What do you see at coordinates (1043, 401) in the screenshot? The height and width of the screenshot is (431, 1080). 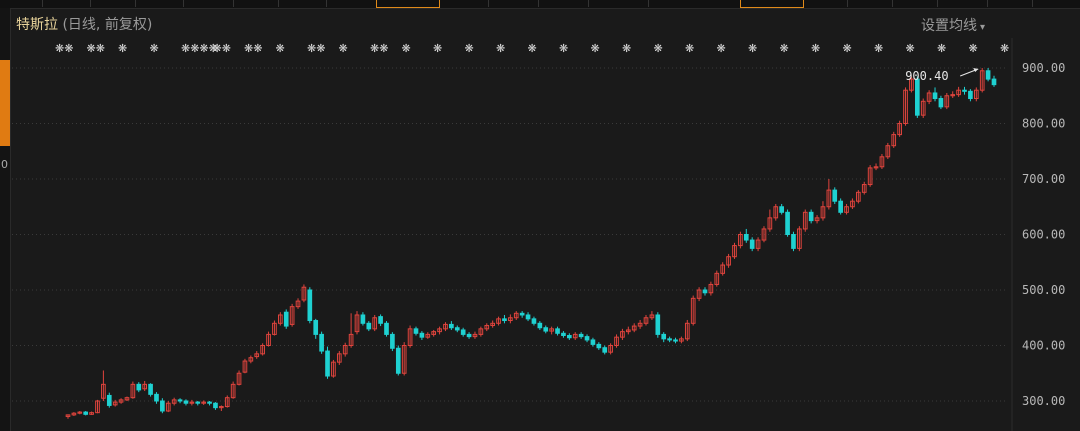 I see `y-tick-label: 300.00` at bounding box center [1043, 401].